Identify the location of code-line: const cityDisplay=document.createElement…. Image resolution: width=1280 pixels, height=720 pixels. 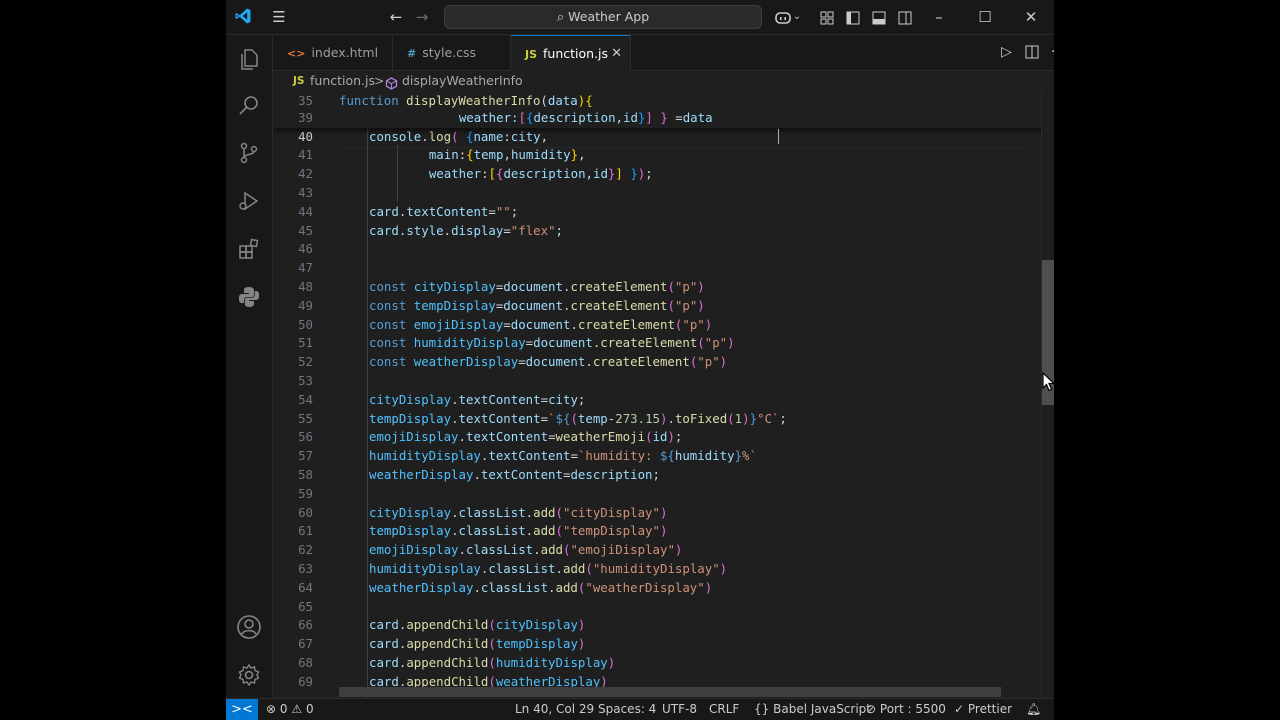
(537, 286).